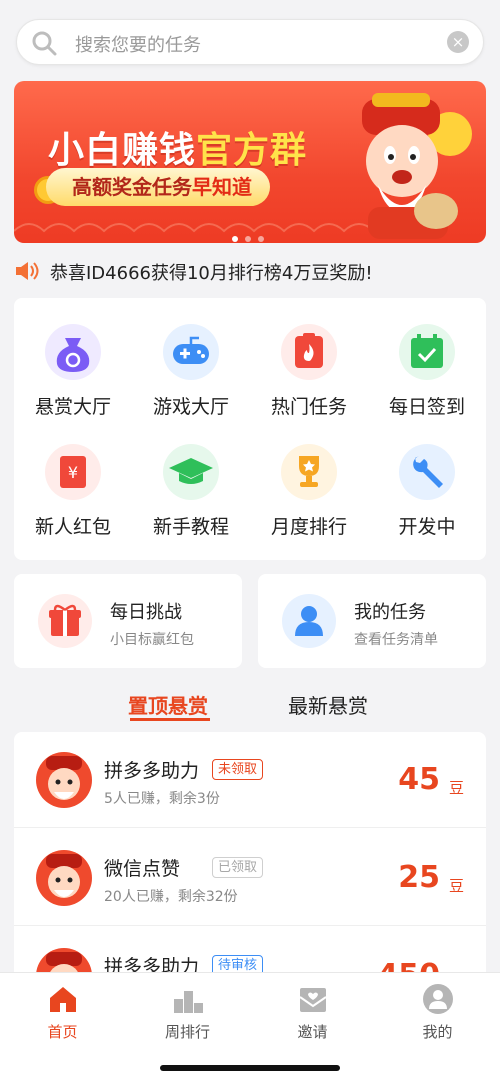  I want to click on grid-item-tutorial: 新手教程, so click(191, 478).